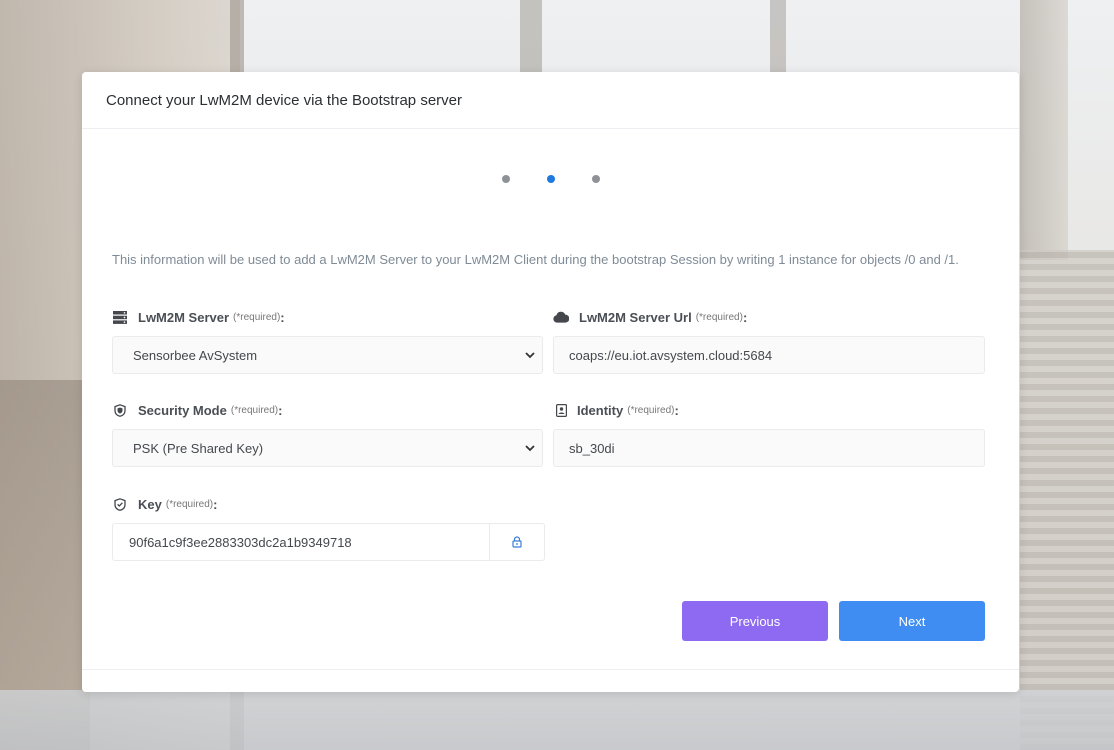 Image resolution: width=1114 pixels, height=750 pixels. What do you see at coordinates (120, 504) in the screenshot?
I see `shield-check-icon` at bounding box center [120, 504].